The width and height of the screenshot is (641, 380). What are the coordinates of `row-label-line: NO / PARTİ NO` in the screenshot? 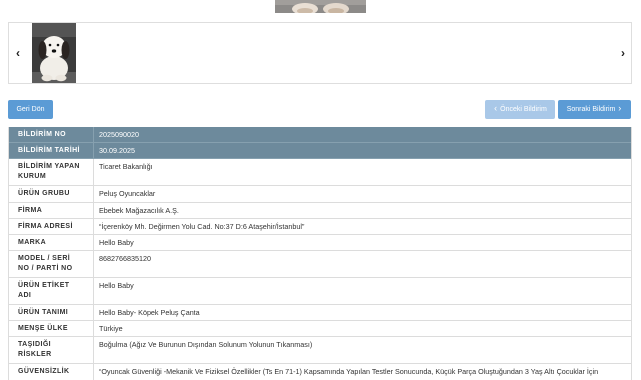 It's located at (45, 268).